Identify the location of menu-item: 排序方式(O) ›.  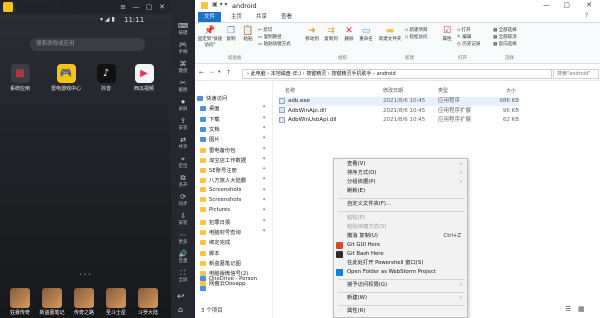
(406, 174).